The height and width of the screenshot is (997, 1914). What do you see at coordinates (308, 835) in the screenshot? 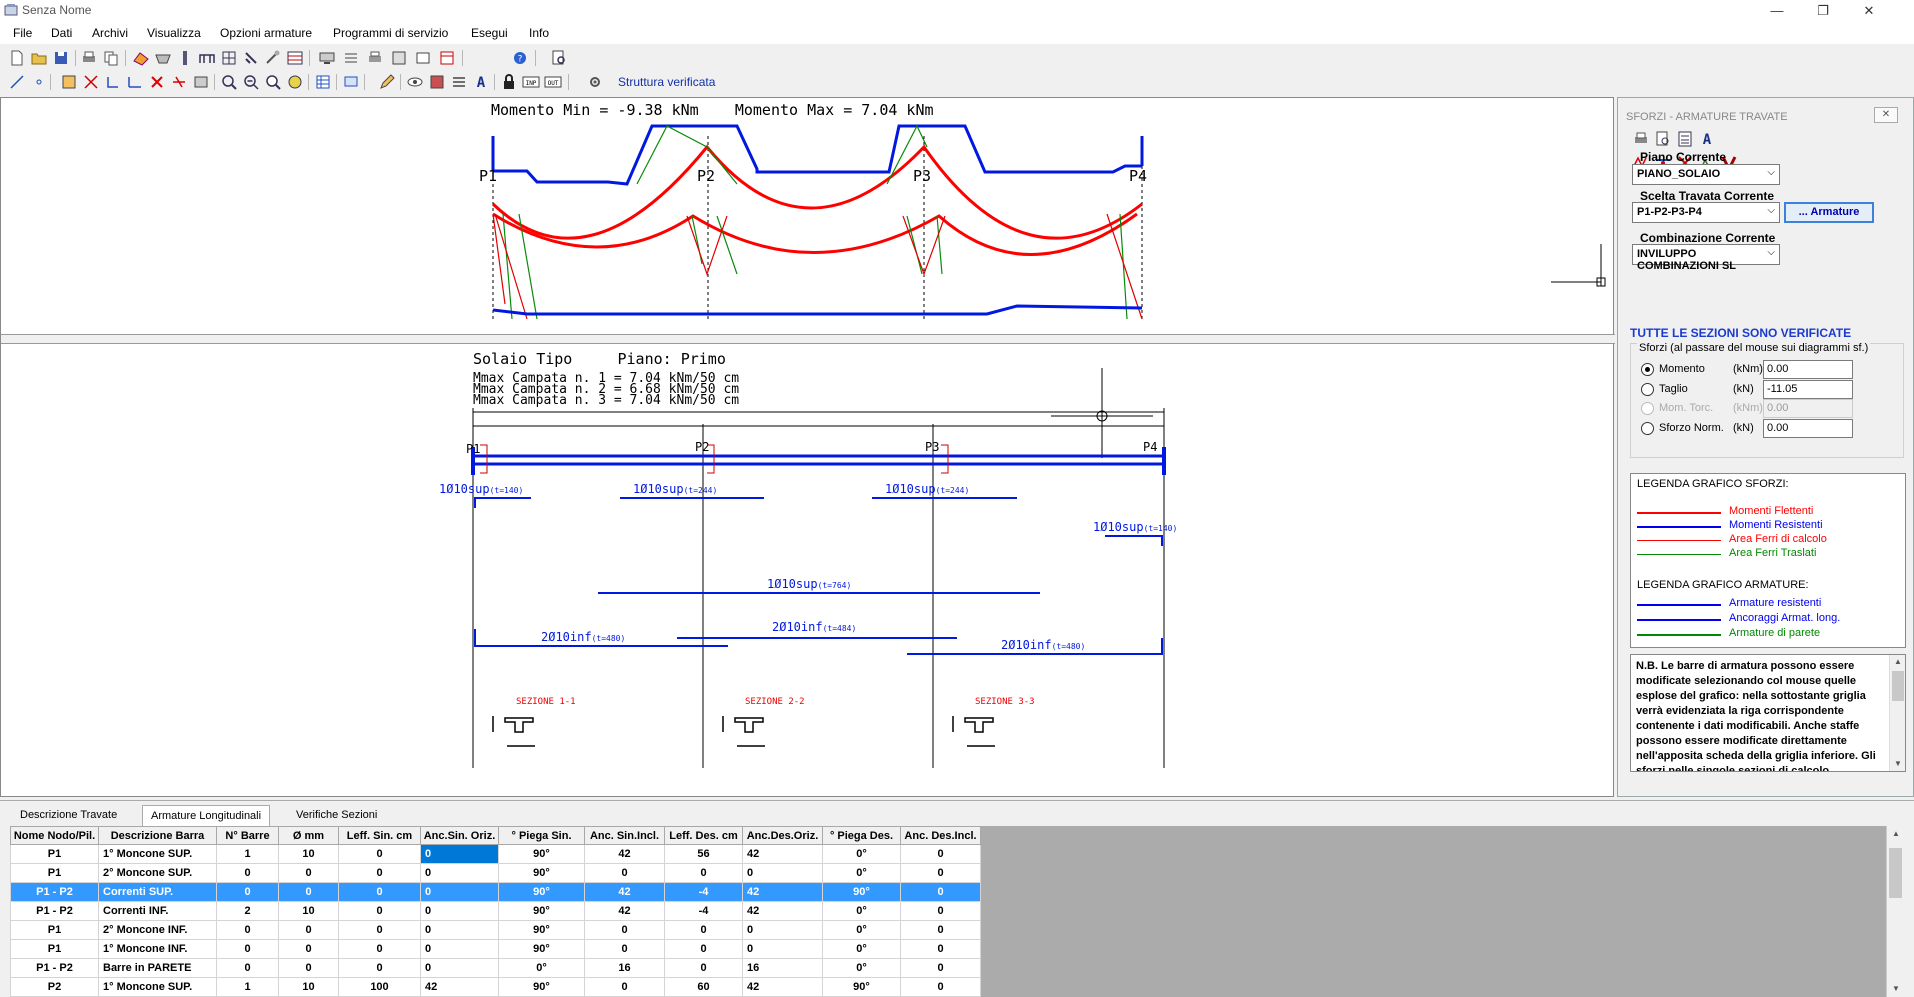
I see `column-header: Ø mm` at bounding box center [308, 835].